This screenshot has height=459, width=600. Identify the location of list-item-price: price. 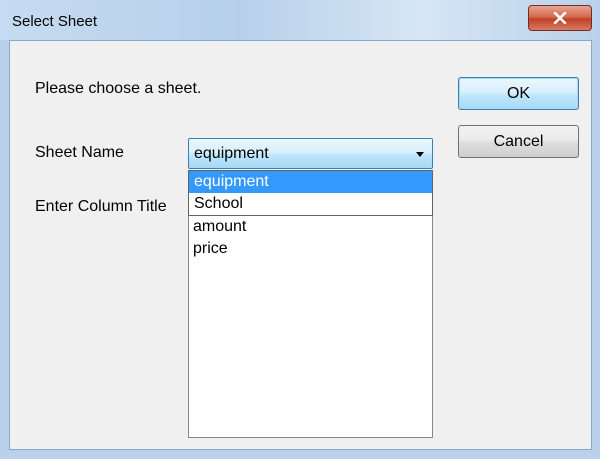
(310, 249).